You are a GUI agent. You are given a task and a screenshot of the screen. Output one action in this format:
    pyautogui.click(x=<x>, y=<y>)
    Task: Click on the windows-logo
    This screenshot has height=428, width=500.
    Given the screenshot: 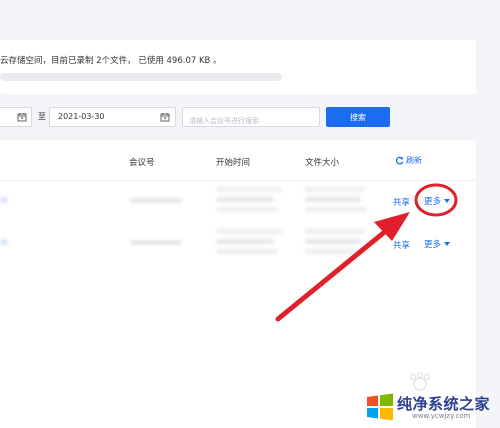 What is the action you would take?
    pyautogui.click(x=380, y=407)
    